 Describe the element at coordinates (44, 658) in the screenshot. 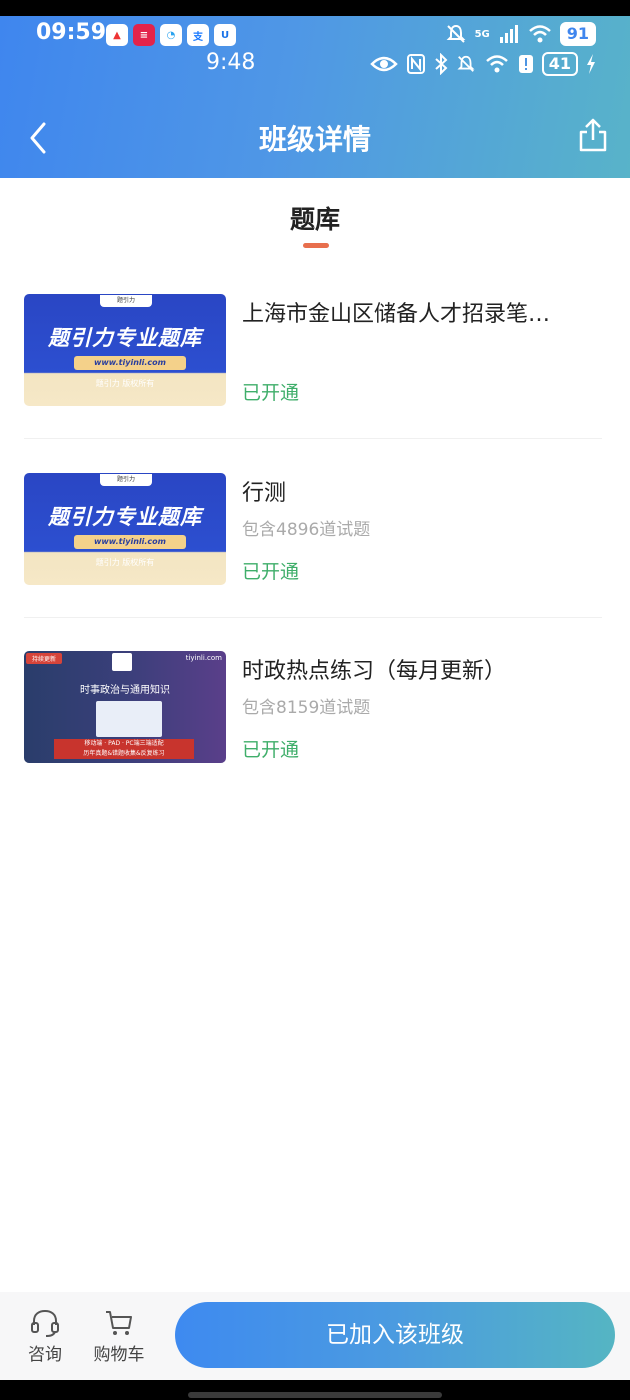

I see `thumbnail-tag: 持续更新` at that location.